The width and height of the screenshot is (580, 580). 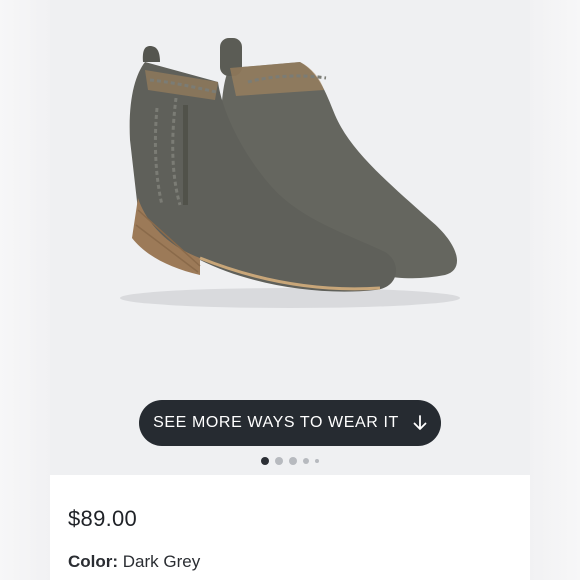 I want to click on color-selection: Color: Dark Grey, so click(x=134, y=562).